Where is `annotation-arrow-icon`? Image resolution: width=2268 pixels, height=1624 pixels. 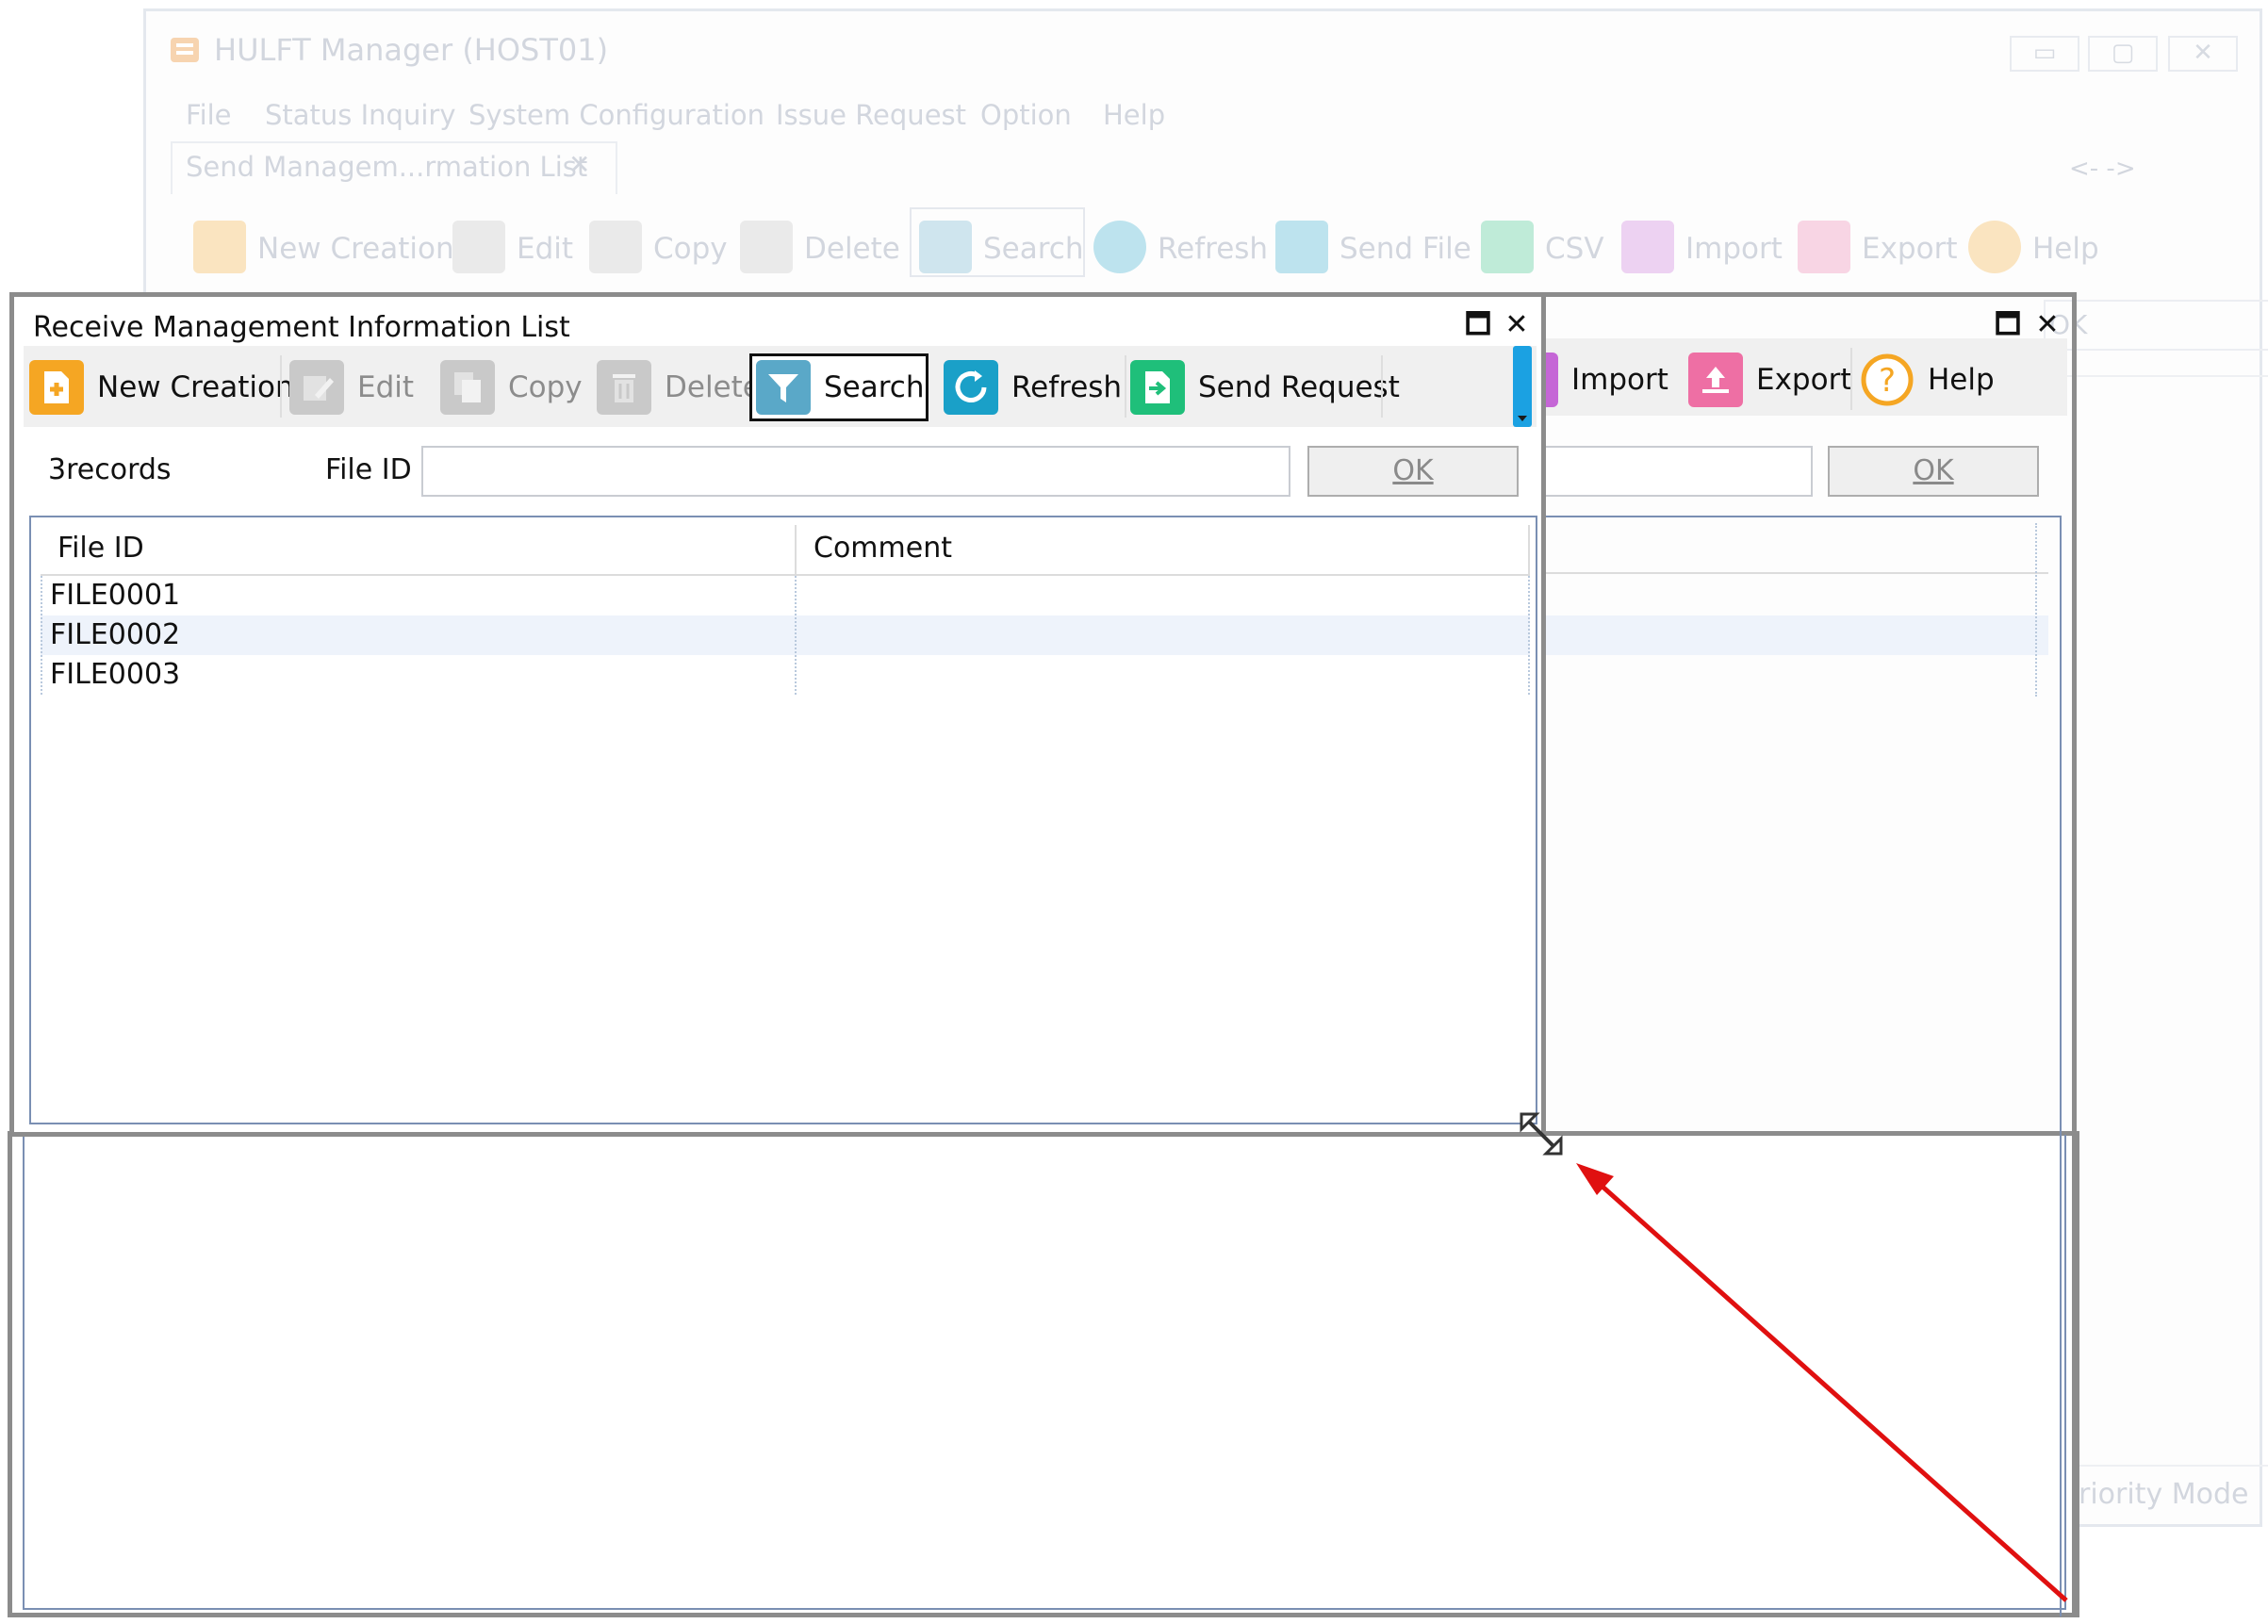 annotation-arrow-icon is located at coordinates (1822, 1382).